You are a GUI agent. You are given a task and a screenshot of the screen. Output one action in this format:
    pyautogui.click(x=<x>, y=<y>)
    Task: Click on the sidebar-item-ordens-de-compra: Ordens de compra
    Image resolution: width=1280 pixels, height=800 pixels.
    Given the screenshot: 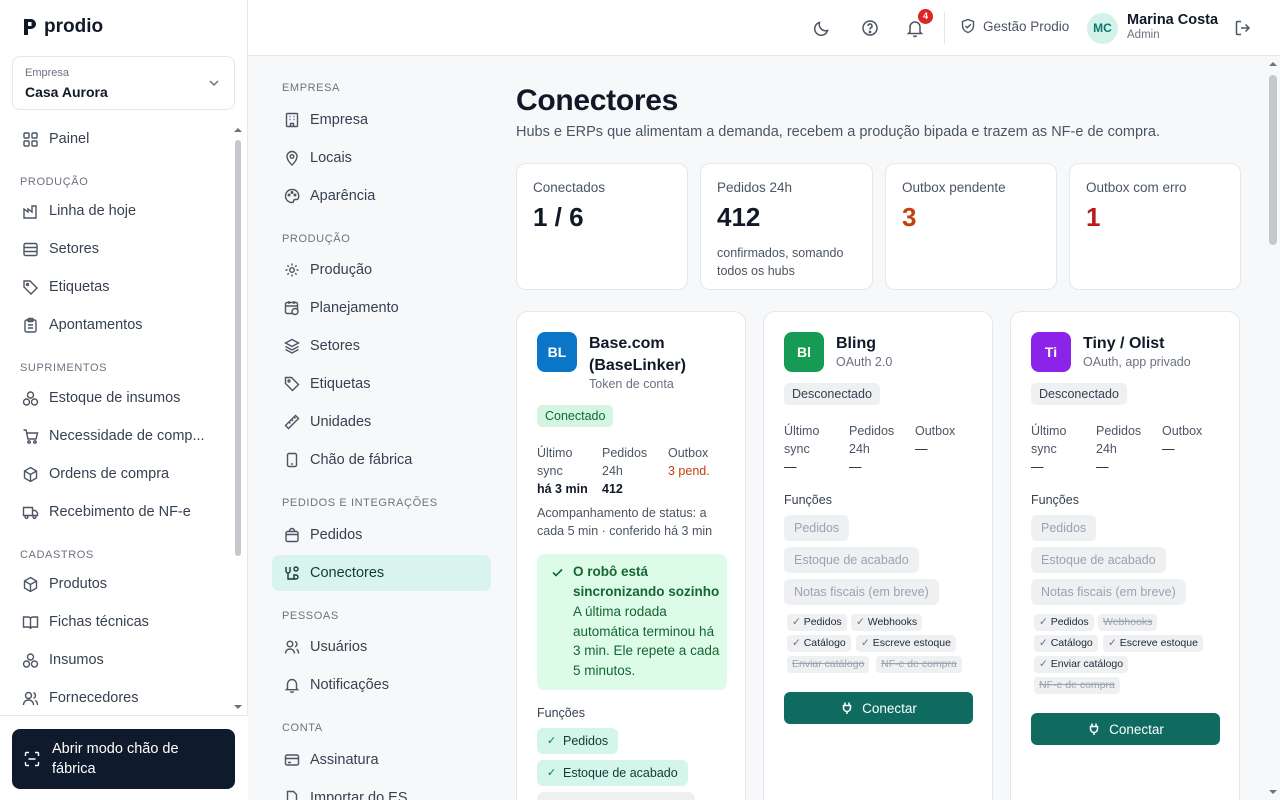 What is the action you would take?
    pyautogui.click(x=119, y=474)
    